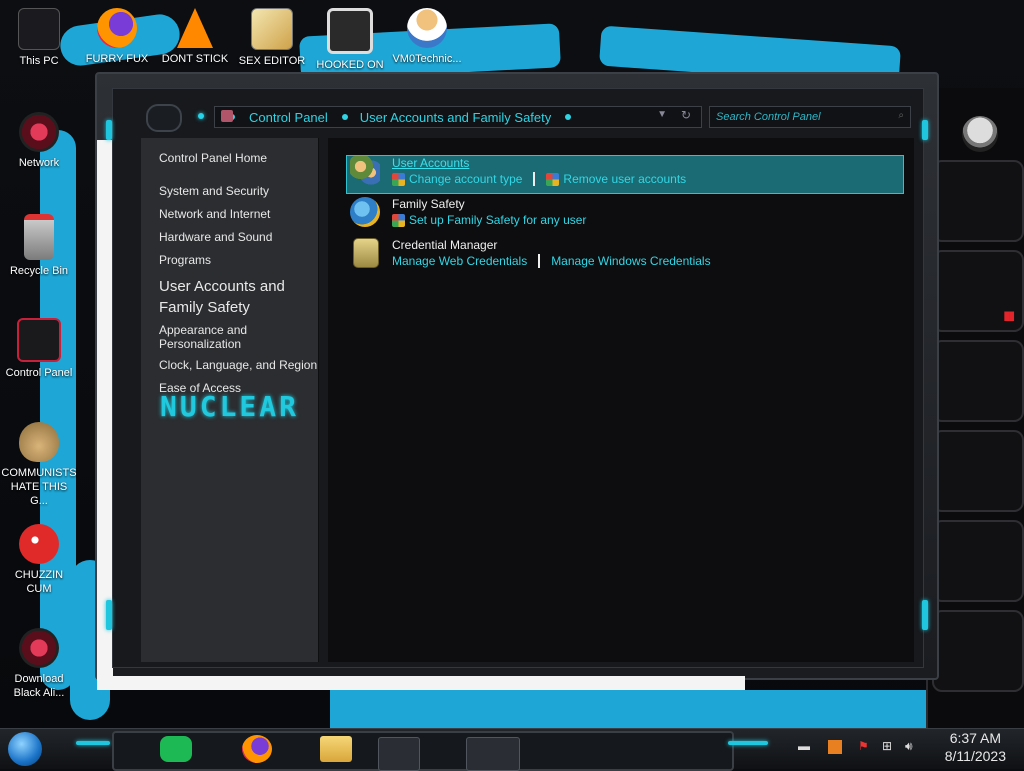 The width and height of the screenshot is (1024, 771). I want to click on chuzzle-icon, so click(39, 544).